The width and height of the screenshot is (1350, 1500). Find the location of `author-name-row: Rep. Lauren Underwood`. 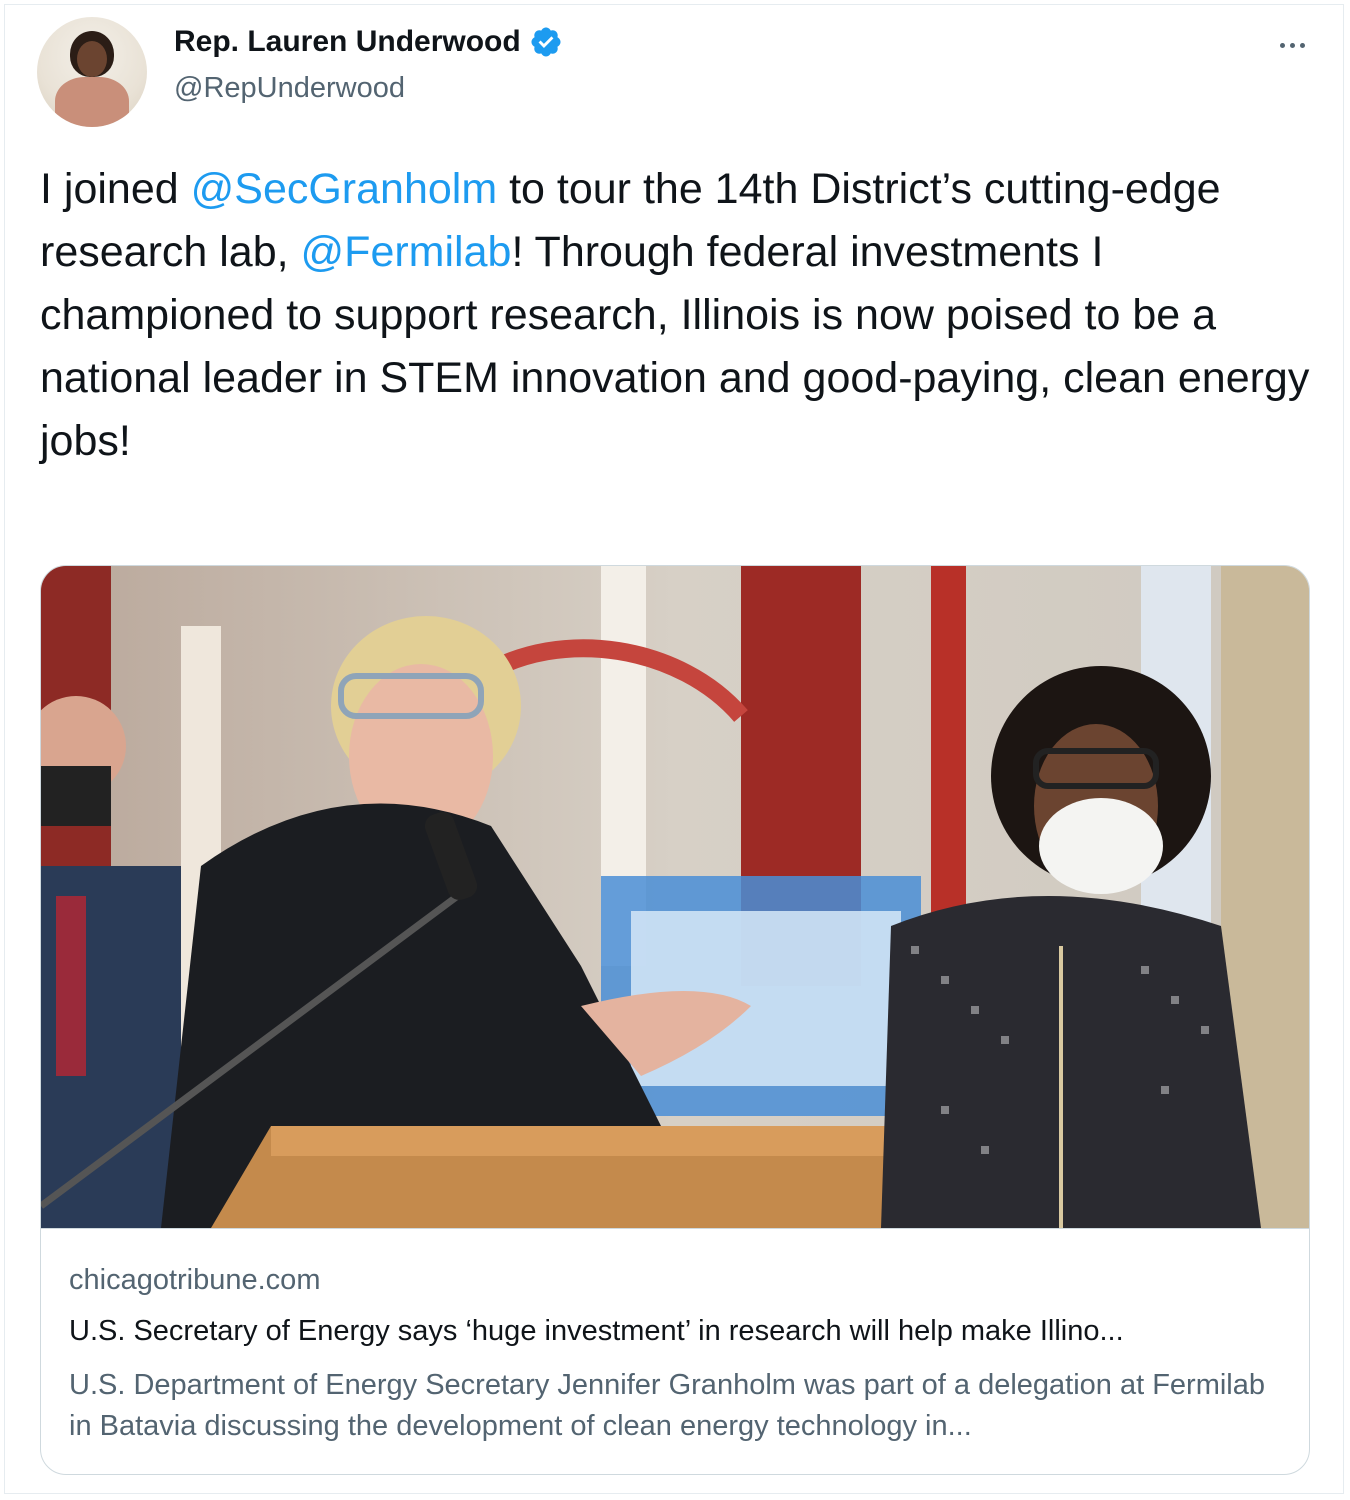

author-name-row: Rep. Lauren Underwood is located at coordinates (368, 42).